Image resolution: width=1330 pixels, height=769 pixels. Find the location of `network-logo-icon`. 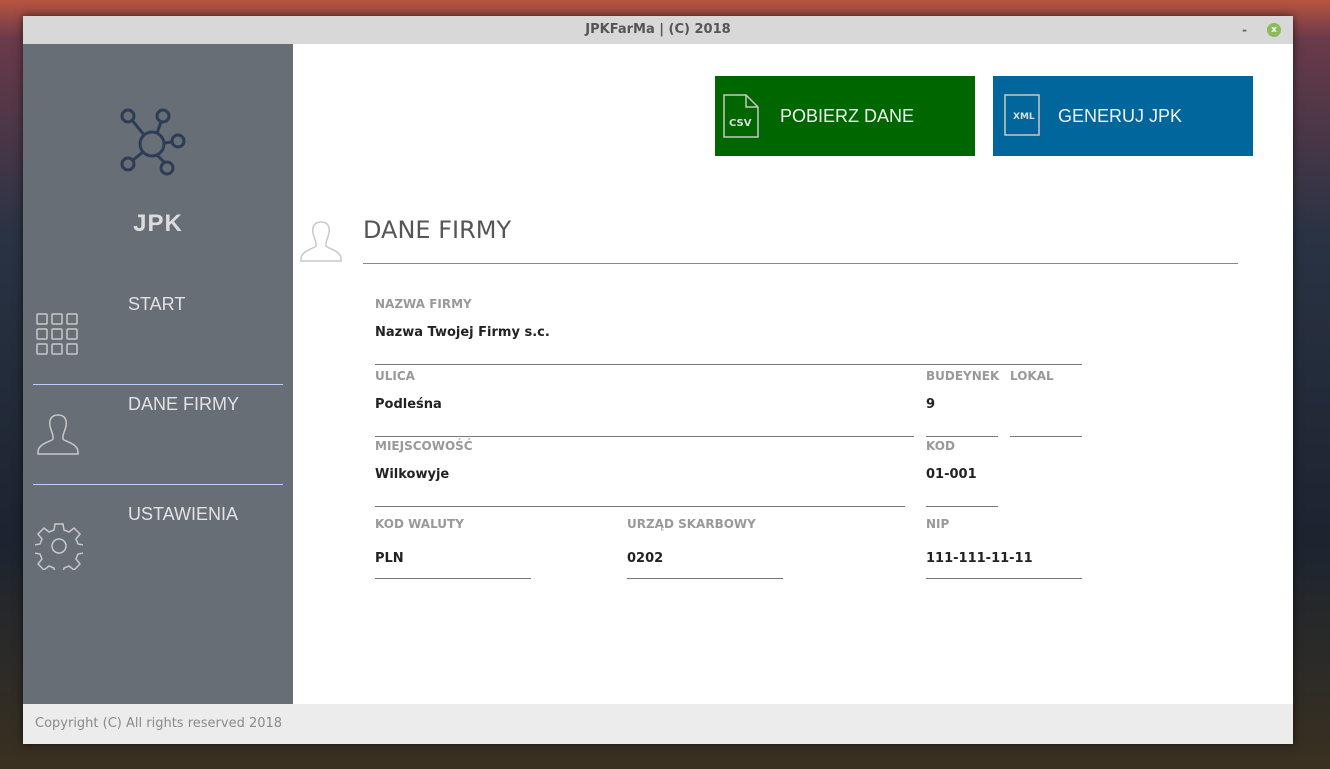

network-logo-icon is located at coordinates (153, 142).